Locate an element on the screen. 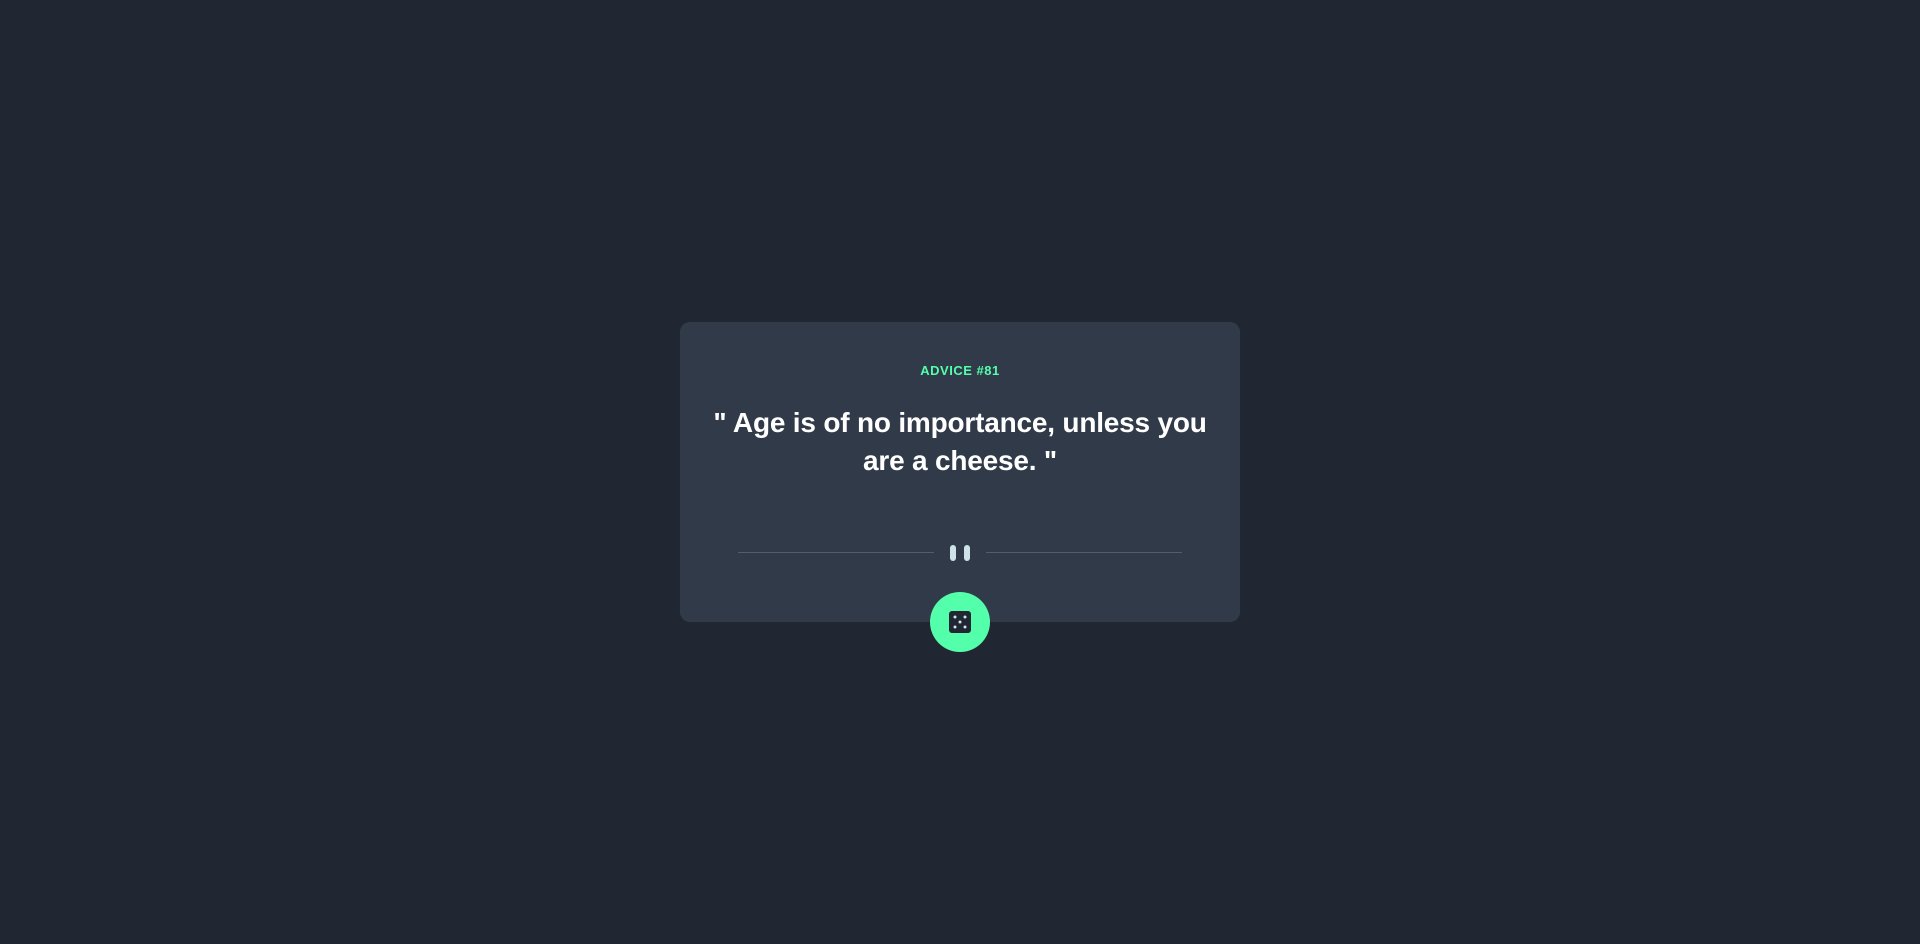 This screenshot has height=944, width=1920. pause-bar-left is located at coordinates (953, 553).